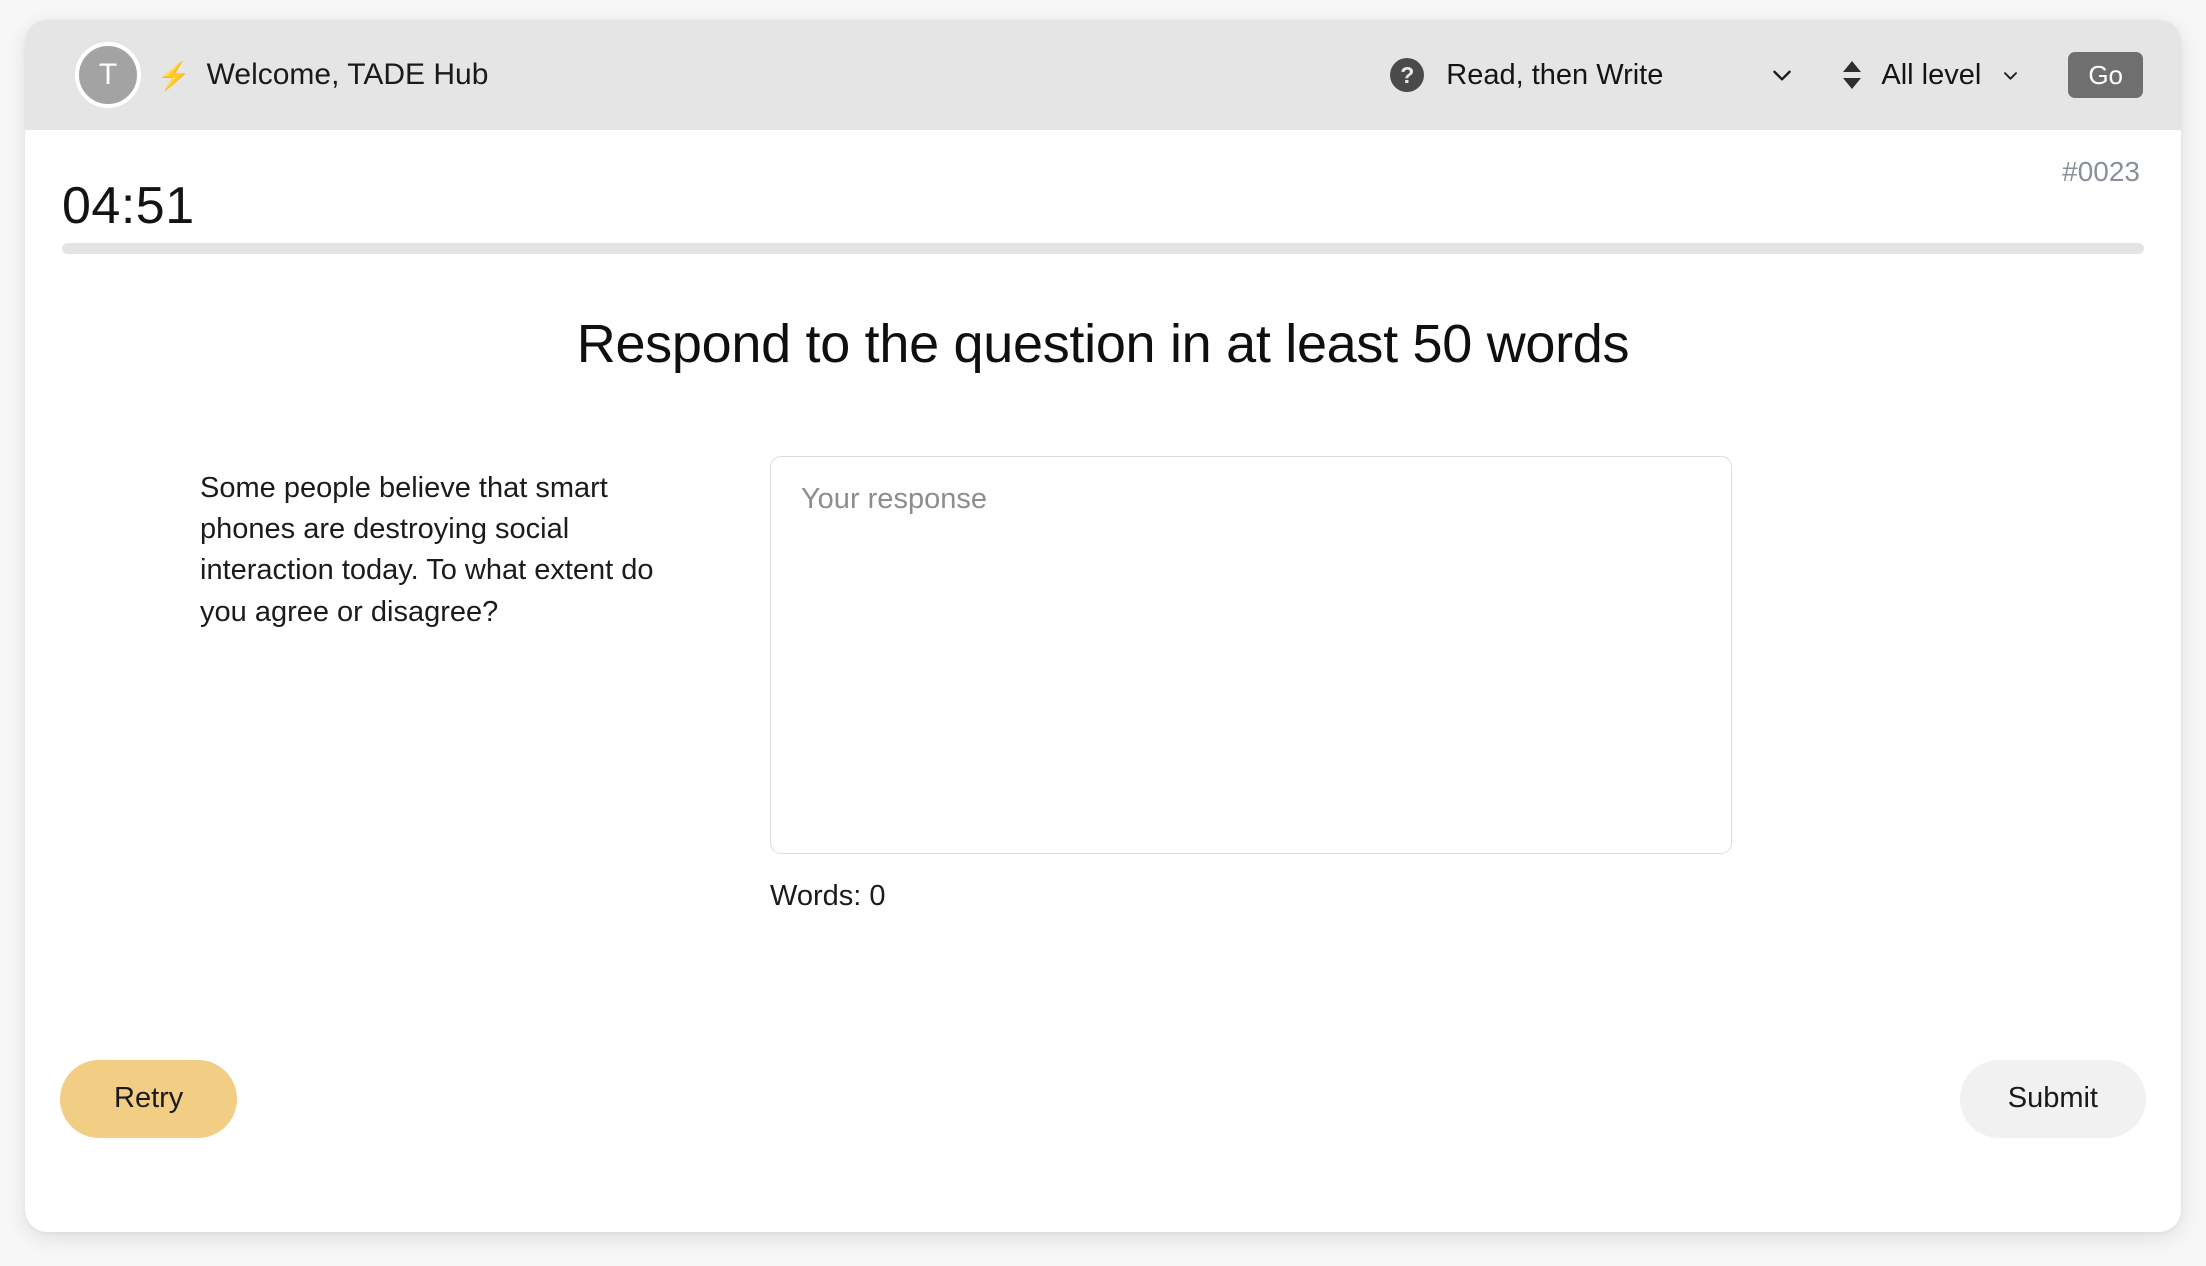  I want to click on help-icon: ?, so click(1407, 75).